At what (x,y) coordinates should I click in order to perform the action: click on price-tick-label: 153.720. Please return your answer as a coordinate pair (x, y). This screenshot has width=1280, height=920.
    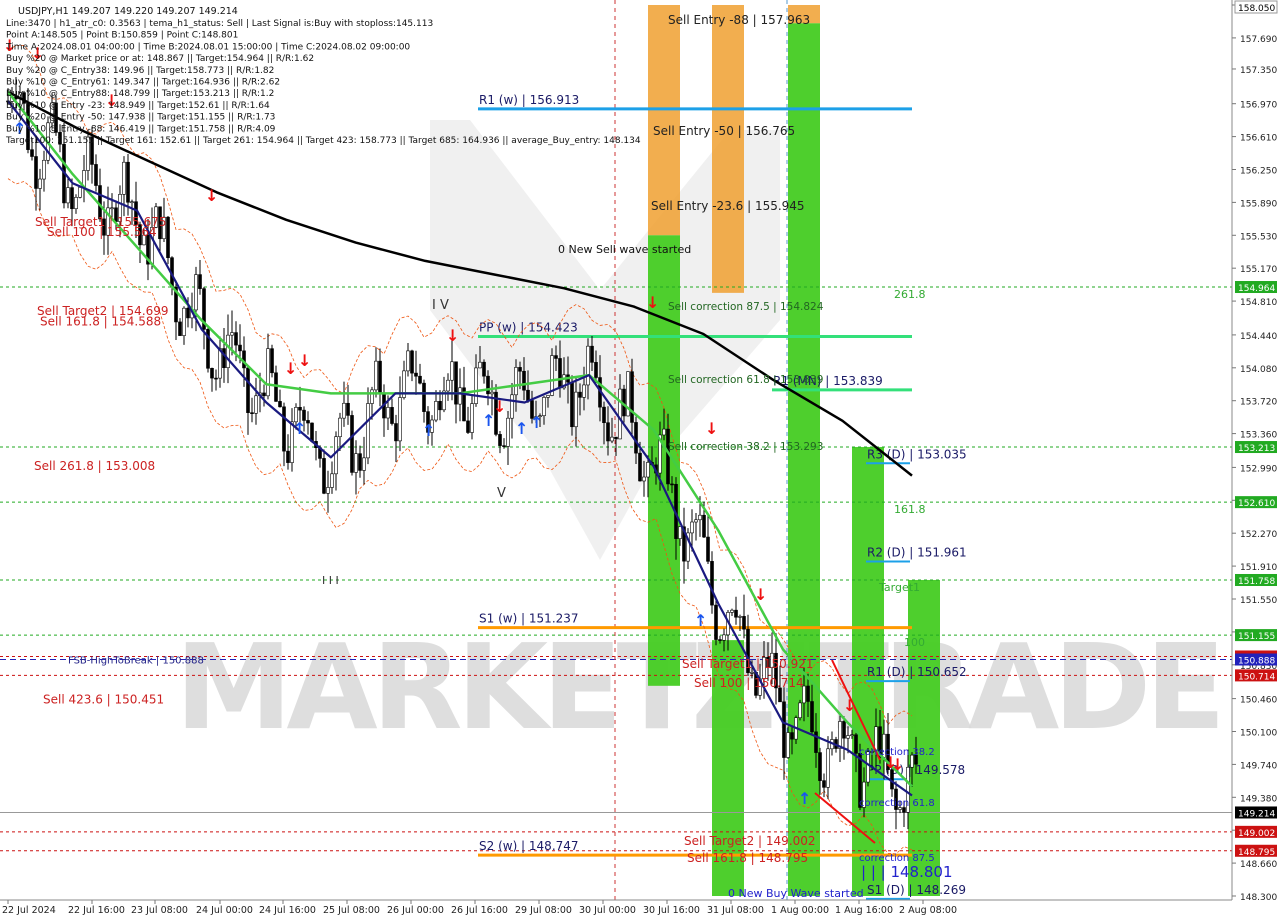
    Looking at the image, I should click on (1258, 403).